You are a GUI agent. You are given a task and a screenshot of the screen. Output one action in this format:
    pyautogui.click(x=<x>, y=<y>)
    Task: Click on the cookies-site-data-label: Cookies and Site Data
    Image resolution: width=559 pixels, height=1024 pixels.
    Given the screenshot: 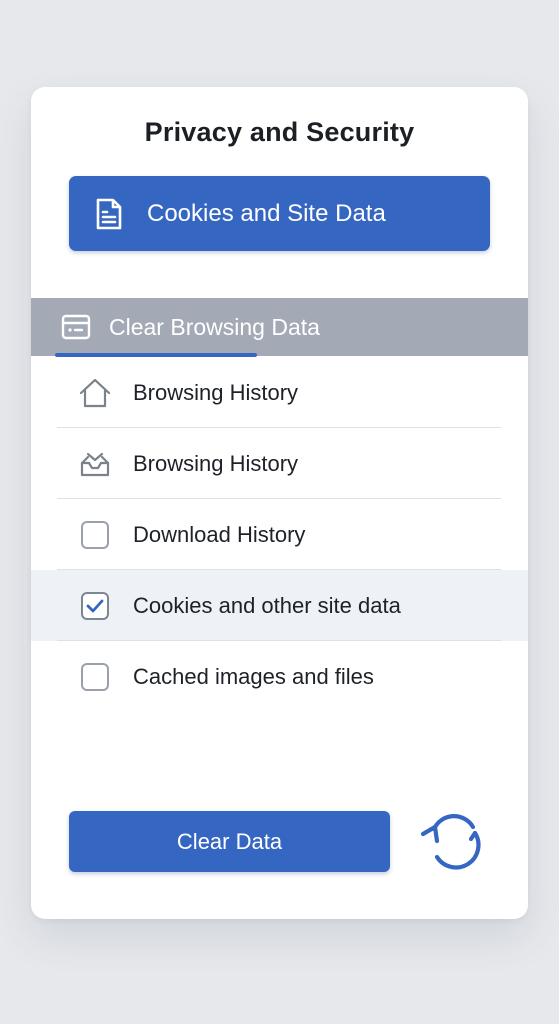 What is the action you would take?
    pyautogui.click(x=266, y=213)
    